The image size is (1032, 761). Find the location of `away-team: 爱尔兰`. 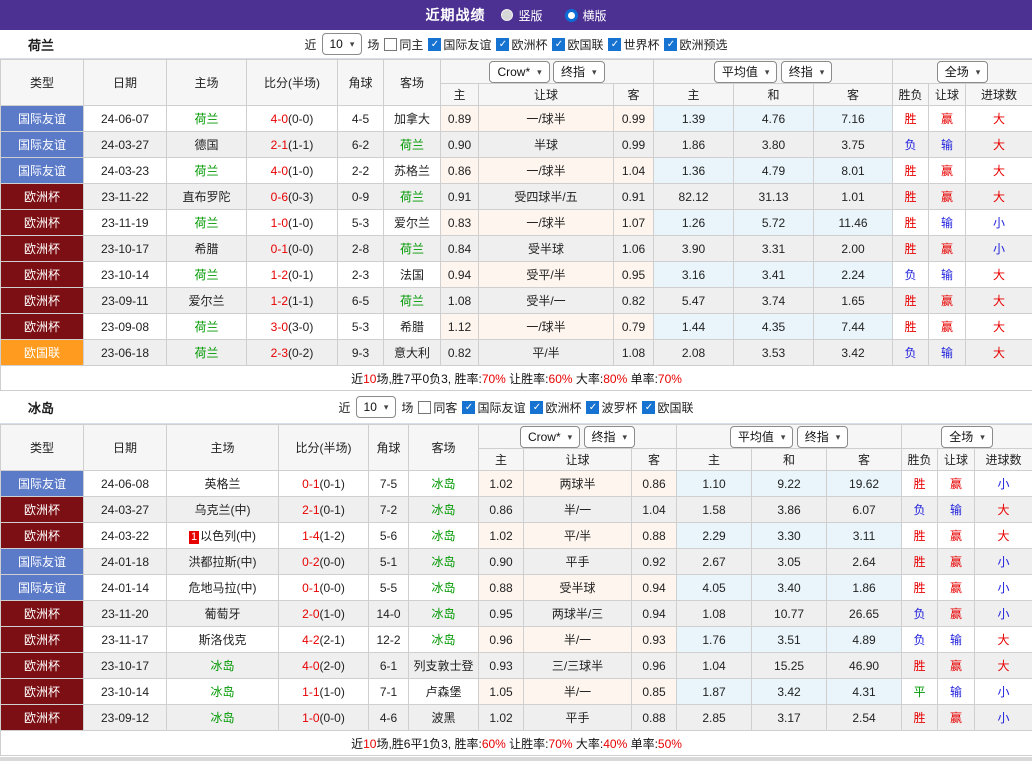

away-team: 爱尔兰 is located at coordinates (412, 223).